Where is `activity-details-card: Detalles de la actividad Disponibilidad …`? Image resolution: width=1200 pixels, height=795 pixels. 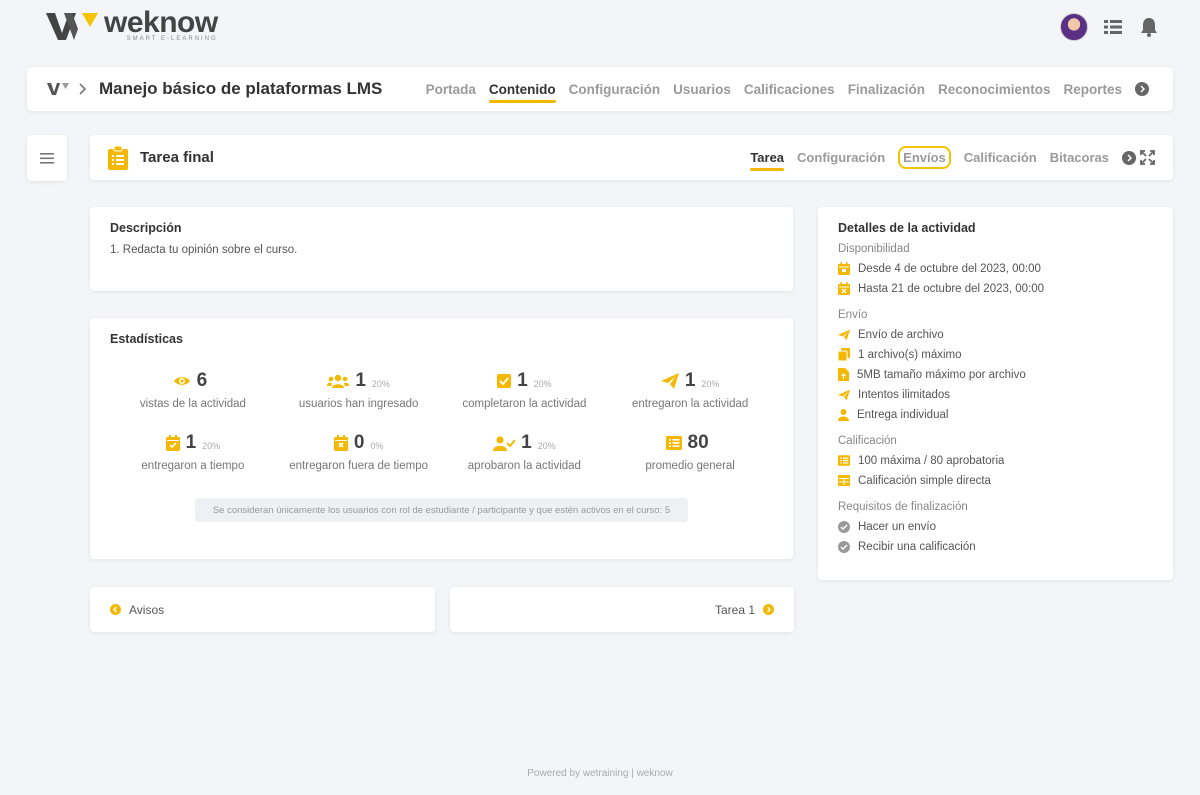 activity-details-card: Detalles de la actividad Disponibilidad … is located at coordinates (995, 393).